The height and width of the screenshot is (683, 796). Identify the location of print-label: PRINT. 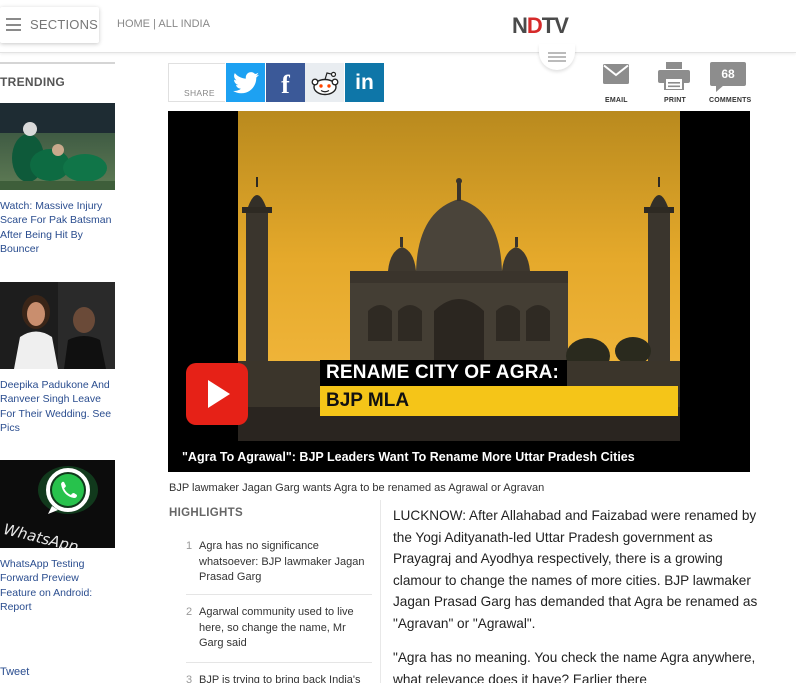
(675, 100).